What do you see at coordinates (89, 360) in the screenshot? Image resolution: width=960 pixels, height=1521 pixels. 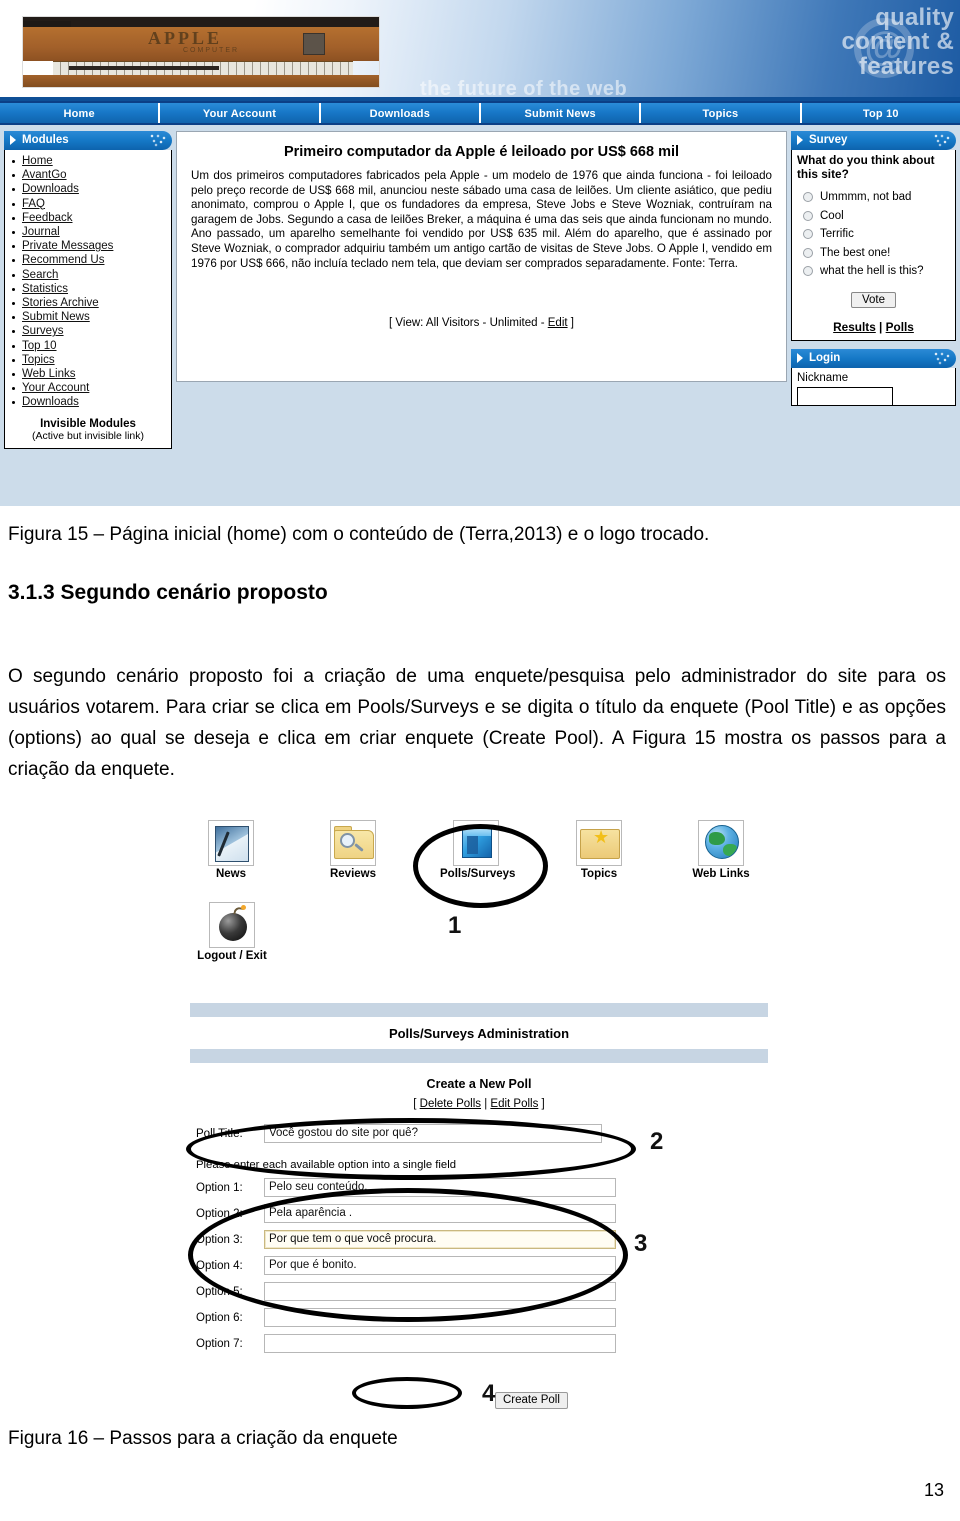 I see `list-item: Topics` at bounding box center [89, 360].